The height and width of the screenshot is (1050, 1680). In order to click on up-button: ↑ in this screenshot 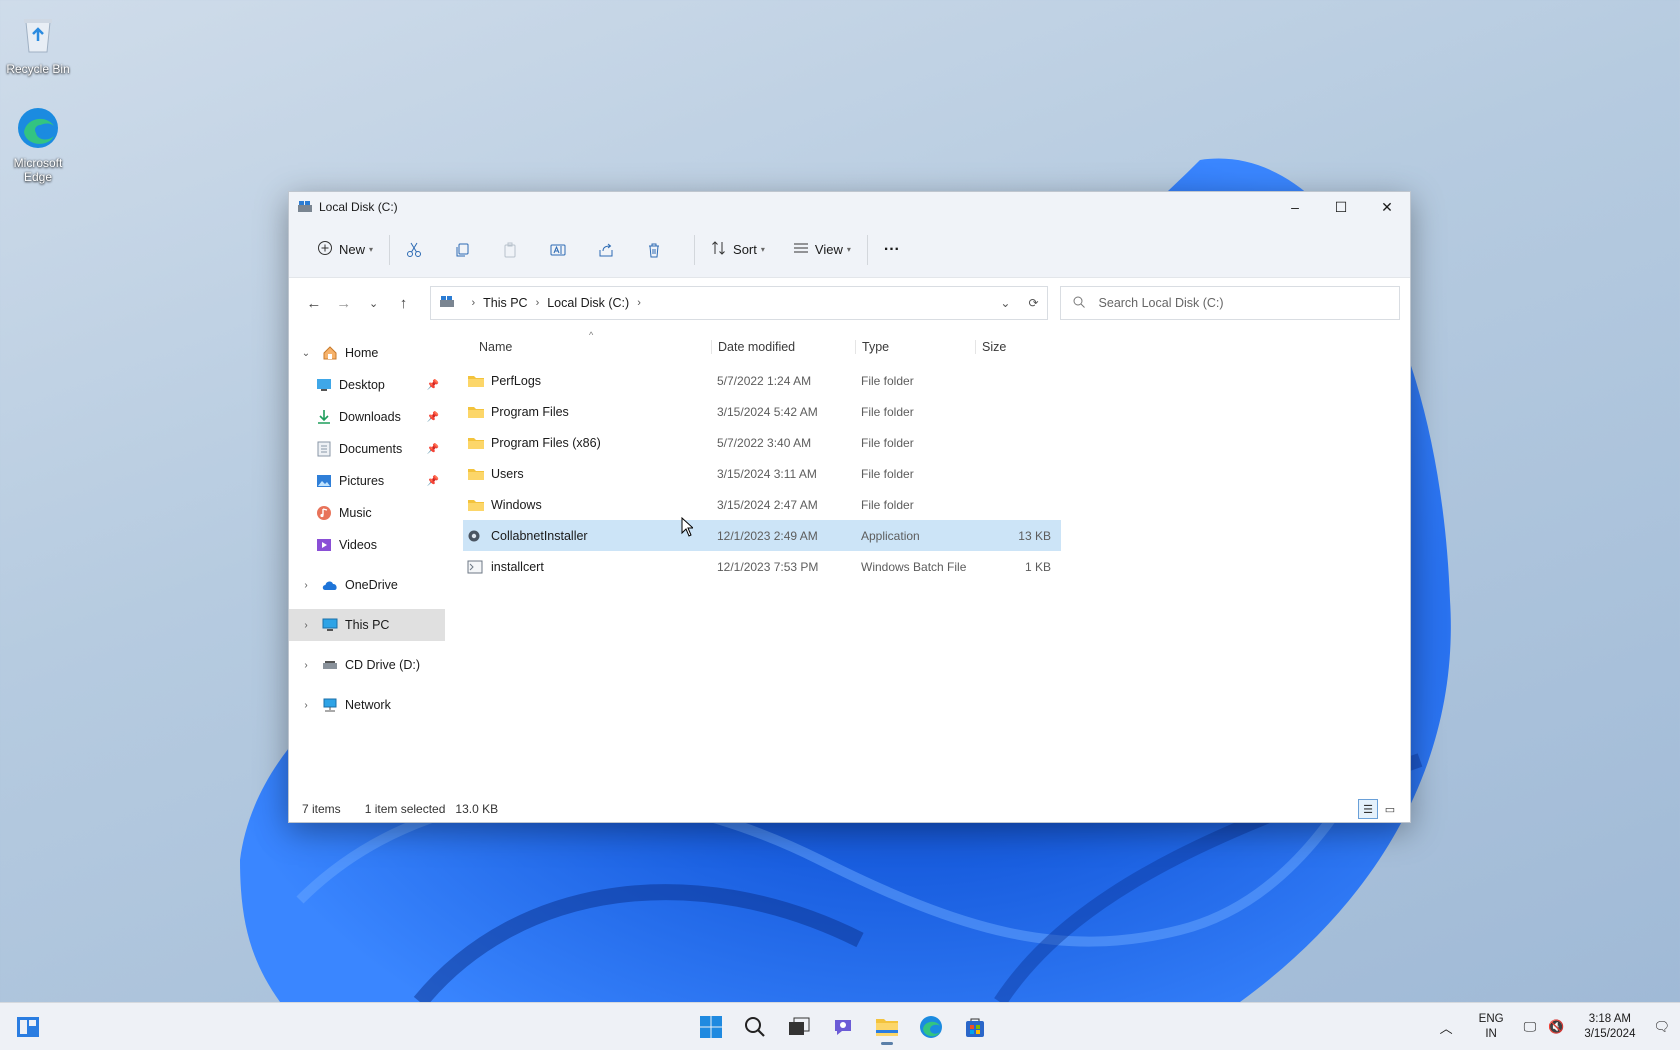, I will do `click(404, 303)`.